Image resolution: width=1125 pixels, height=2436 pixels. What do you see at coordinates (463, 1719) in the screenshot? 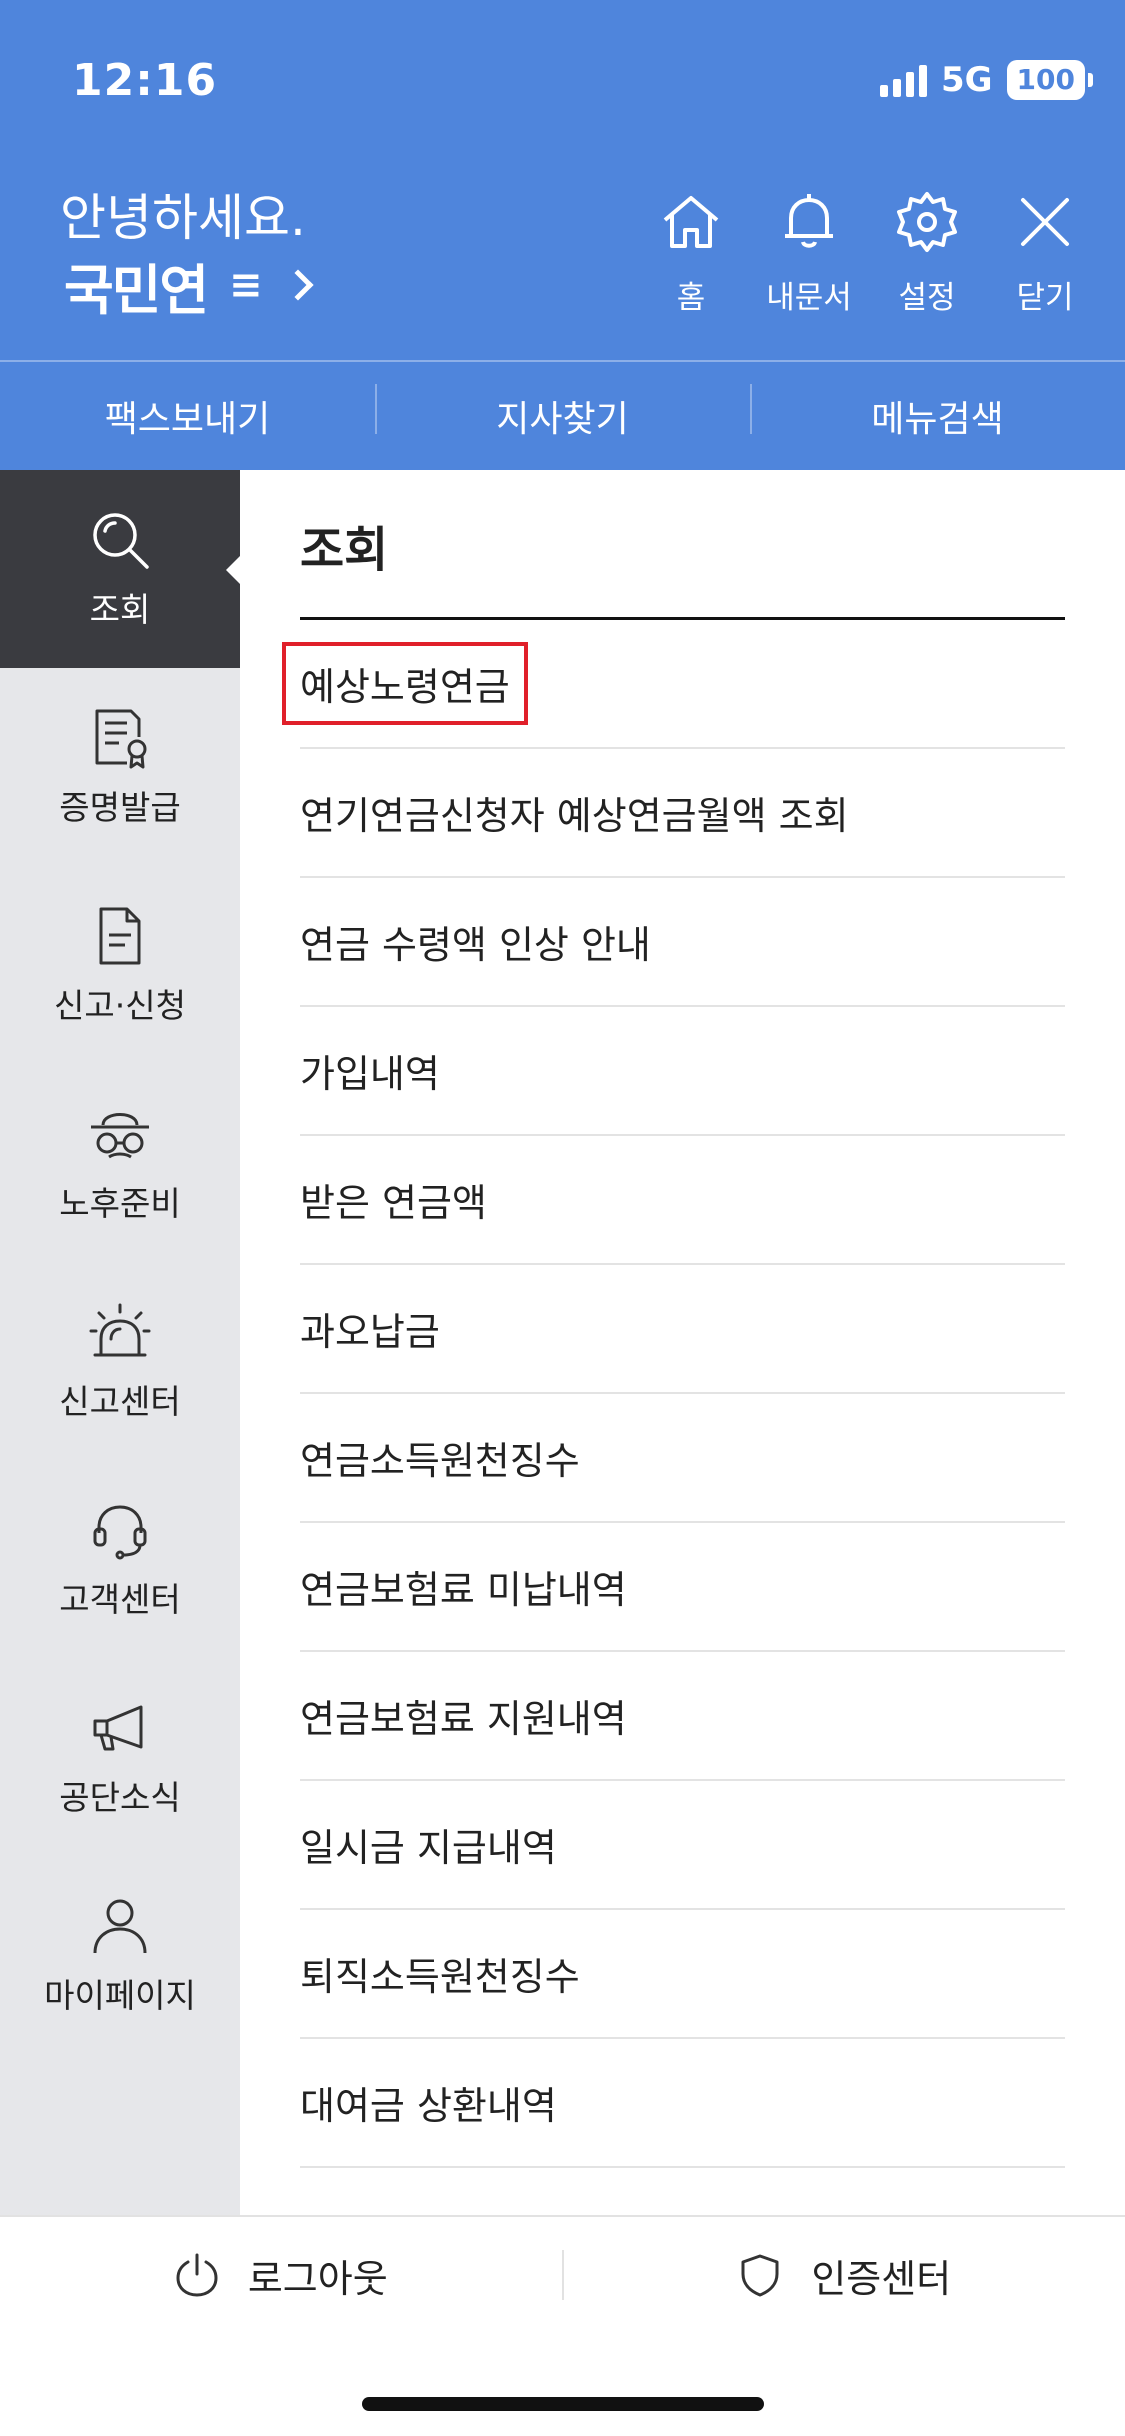
I see `menu-item-label: 연금보험료 지원내역` at bounding box center [463, 1719].